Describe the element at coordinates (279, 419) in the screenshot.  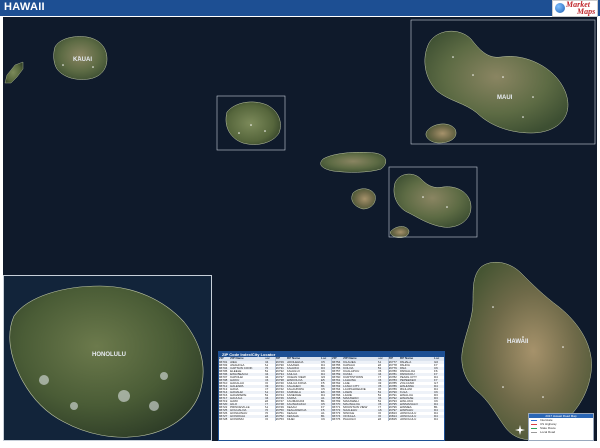
I see `zip-index-cell: 96753` at that location.